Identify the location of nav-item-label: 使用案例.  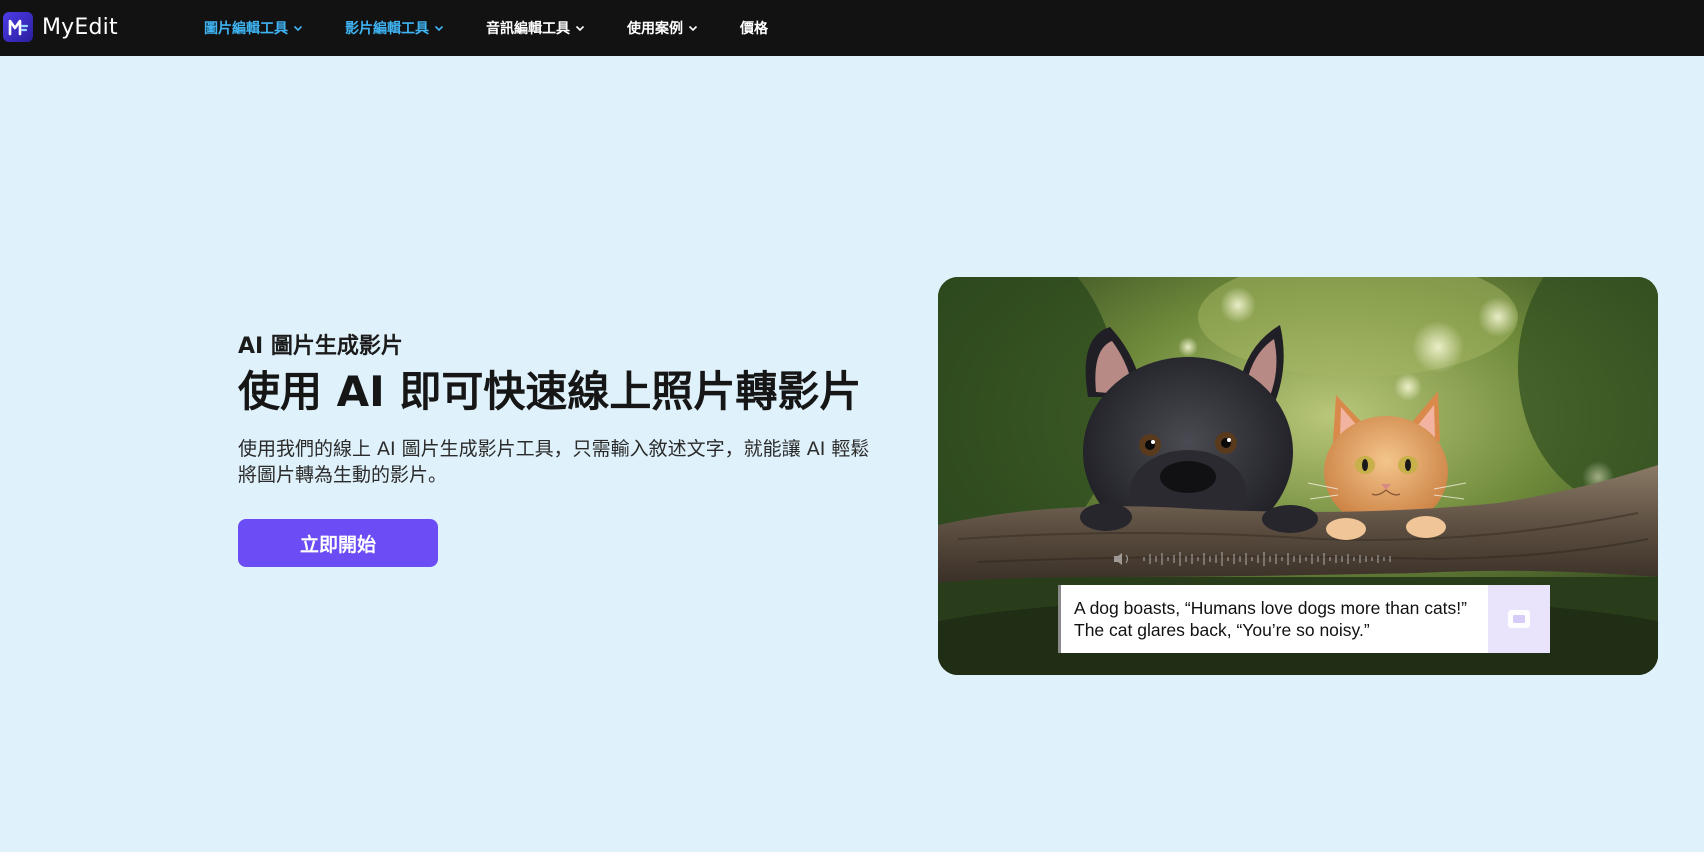
(655, 29).